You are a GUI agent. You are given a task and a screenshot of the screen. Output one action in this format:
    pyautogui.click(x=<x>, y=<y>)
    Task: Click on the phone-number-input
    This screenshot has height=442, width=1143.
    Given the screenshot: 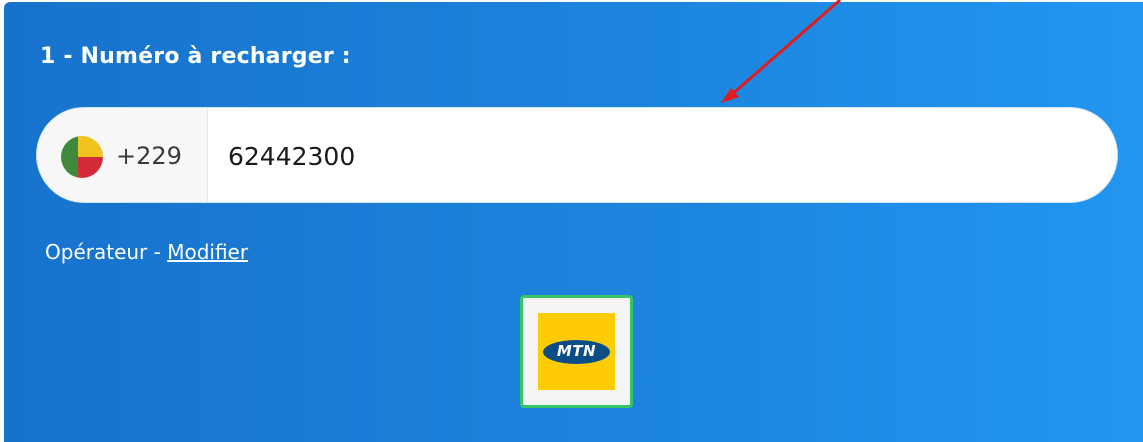 What is the action you would take?
    pyautogui.click(x=658, y=156)
    